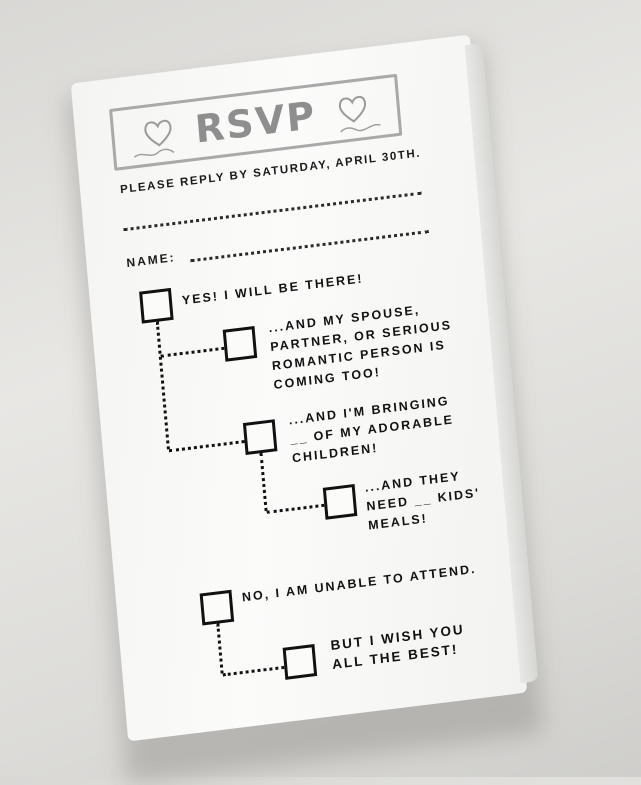 This screenshot has height=785, width=641. What do you see at coordinates (156, 305) in the screenshot?
I see `yes-checkbox` at bounding box center [156, 305].